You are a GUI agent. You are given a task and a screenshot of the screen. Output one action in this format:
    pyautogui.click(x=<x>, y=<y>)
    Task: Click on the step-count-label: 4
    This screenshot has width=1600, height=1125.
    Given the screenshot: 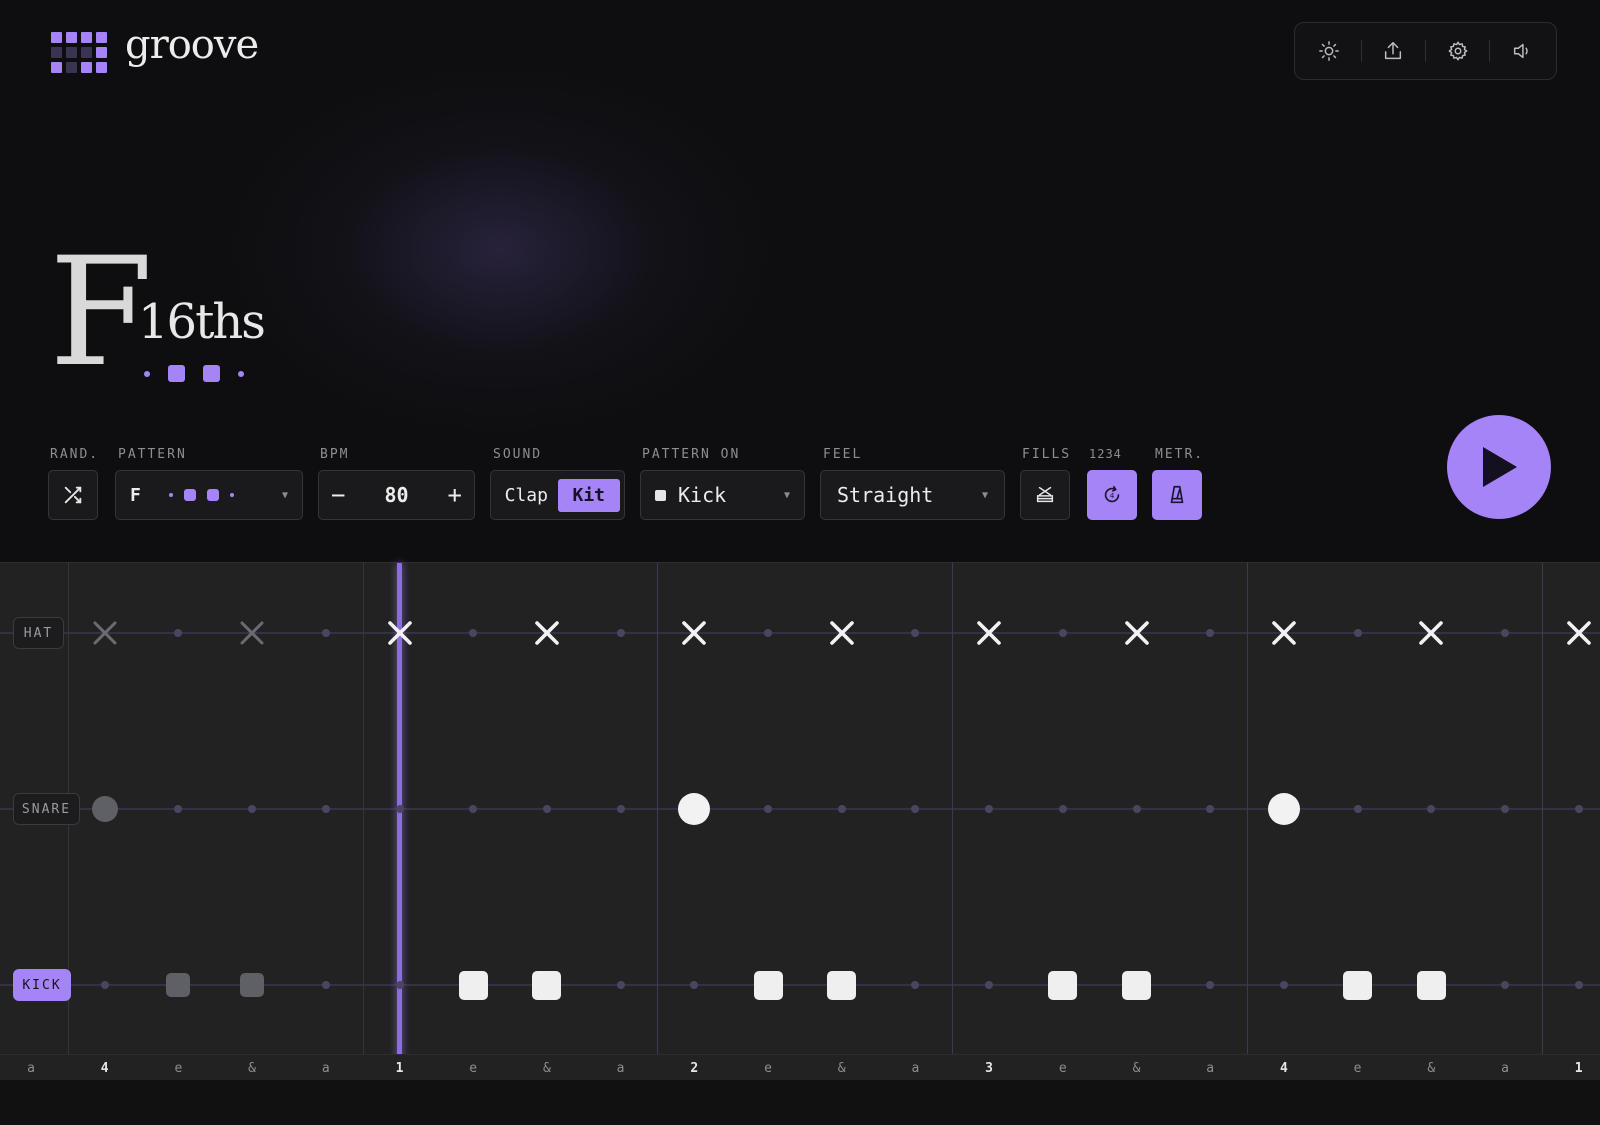 What is the action you would take?
    pyautogui.click(x=1283, y=1068)
    